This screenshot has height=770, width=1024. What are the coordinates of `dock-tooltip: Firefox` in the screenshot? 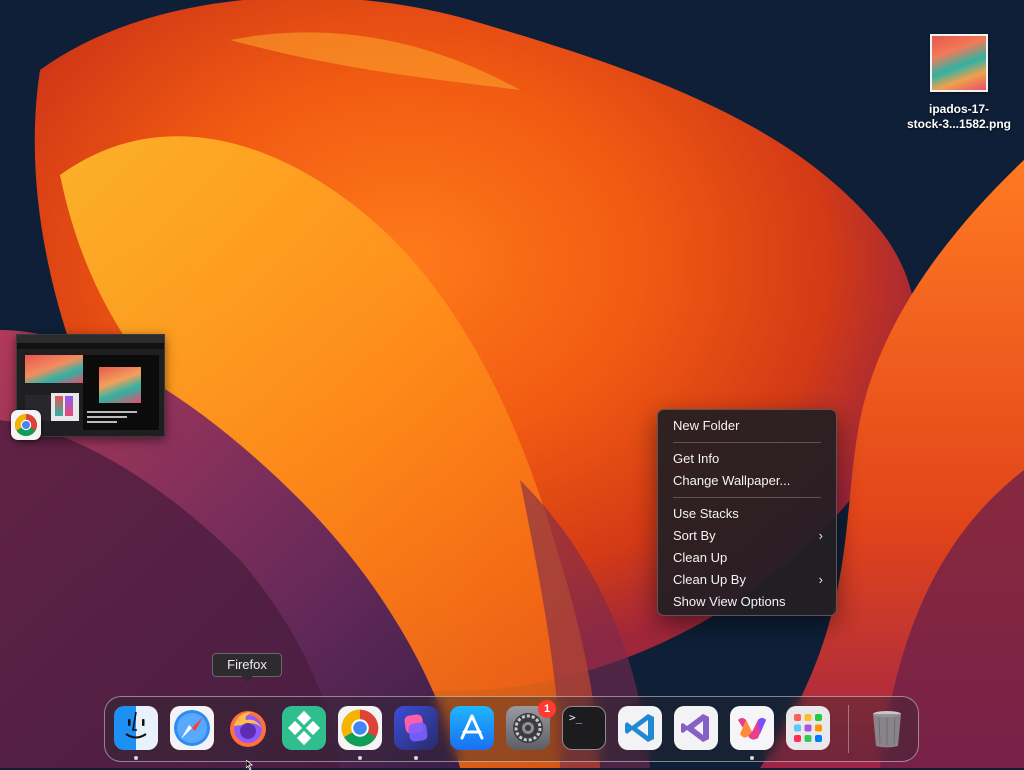 It's located at (247, 667).